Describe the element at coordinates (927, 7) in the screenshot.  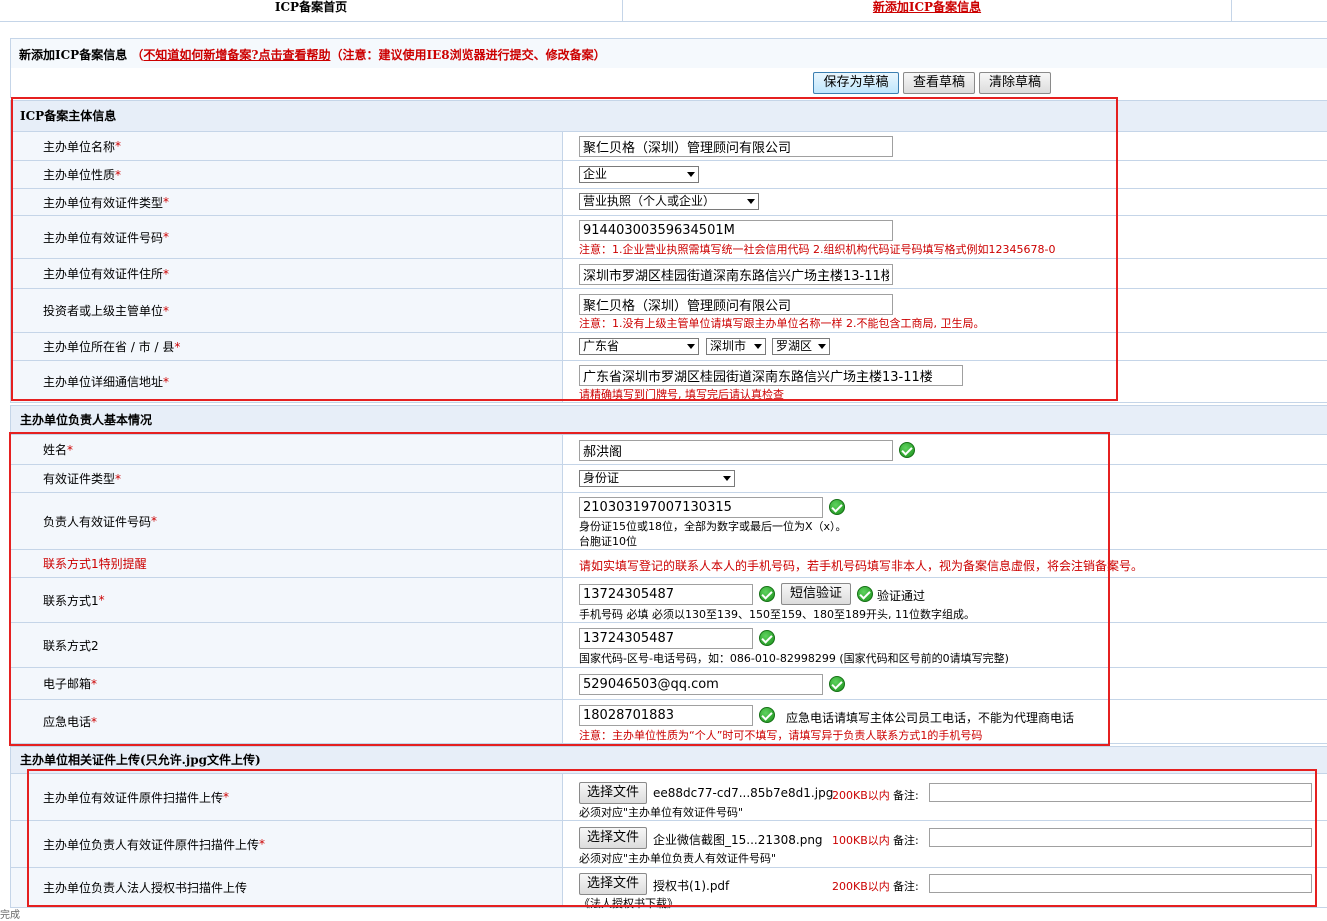
I see `nav-add-new-link: 新添加ICP备案信息` at that location.